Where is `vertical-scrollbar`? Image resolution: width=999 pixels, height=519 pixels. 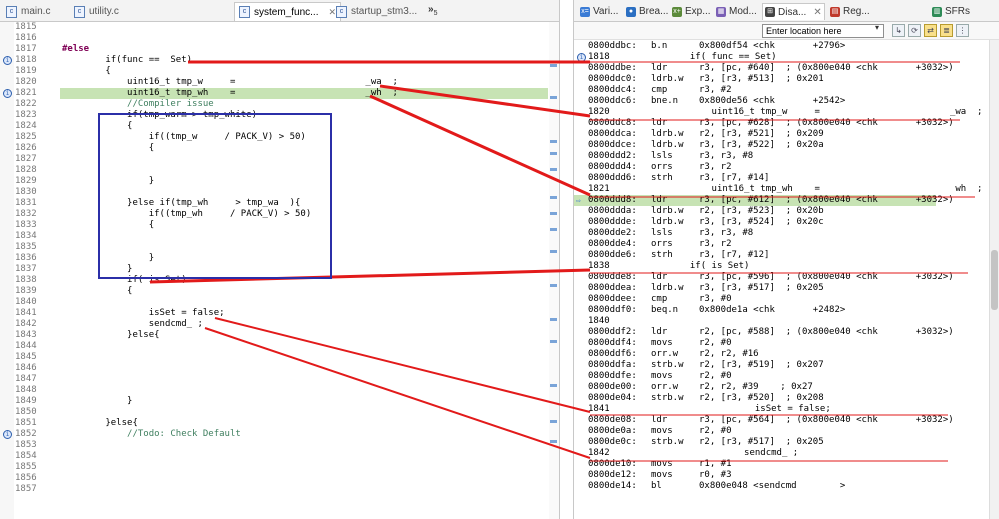 vertical-scrollbar is located at coordinates (994, 279).